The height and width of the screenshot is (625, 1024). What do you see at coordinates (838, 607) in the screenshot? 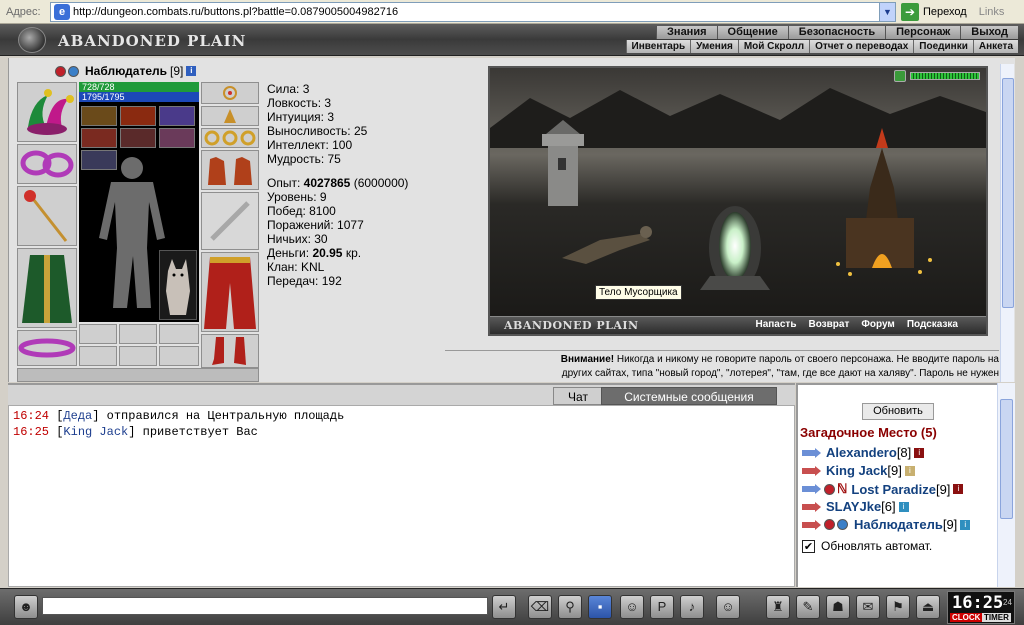
I see `friends-icon: ☗` at bounding box center [838, 607].